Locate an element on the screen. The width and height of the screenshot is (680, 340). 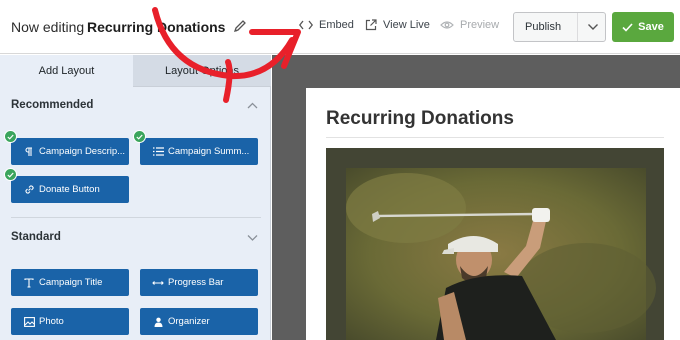
publish-dropdown: Publish is located at coordinates (559, 27).